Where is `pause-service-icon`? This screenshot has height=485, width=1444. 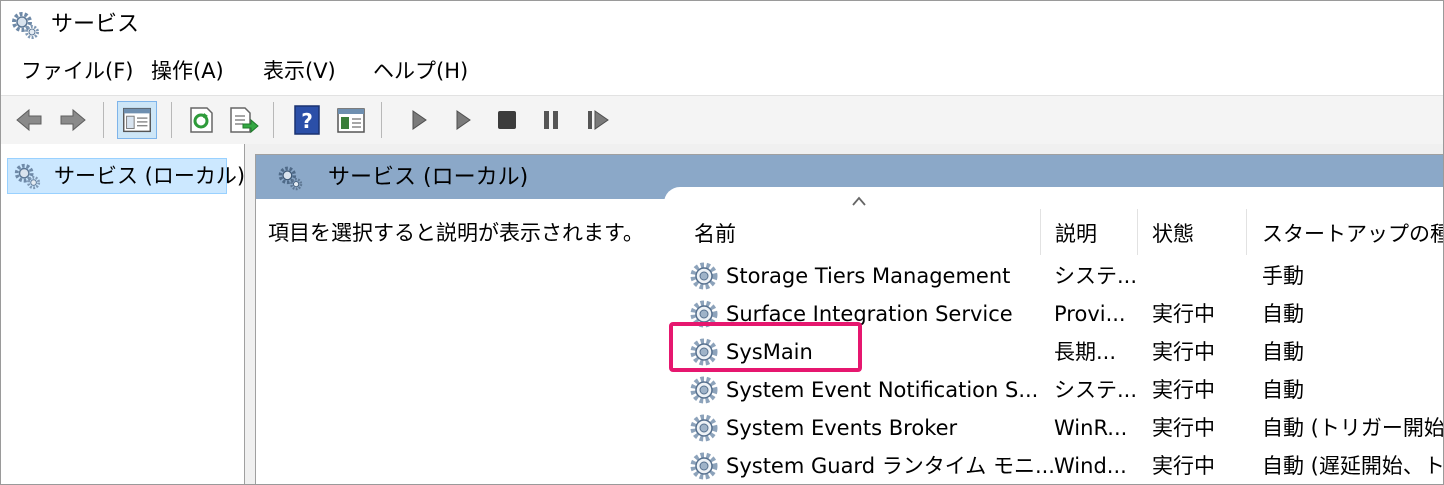 pause-service-icon is located at coordinates (551, 120).